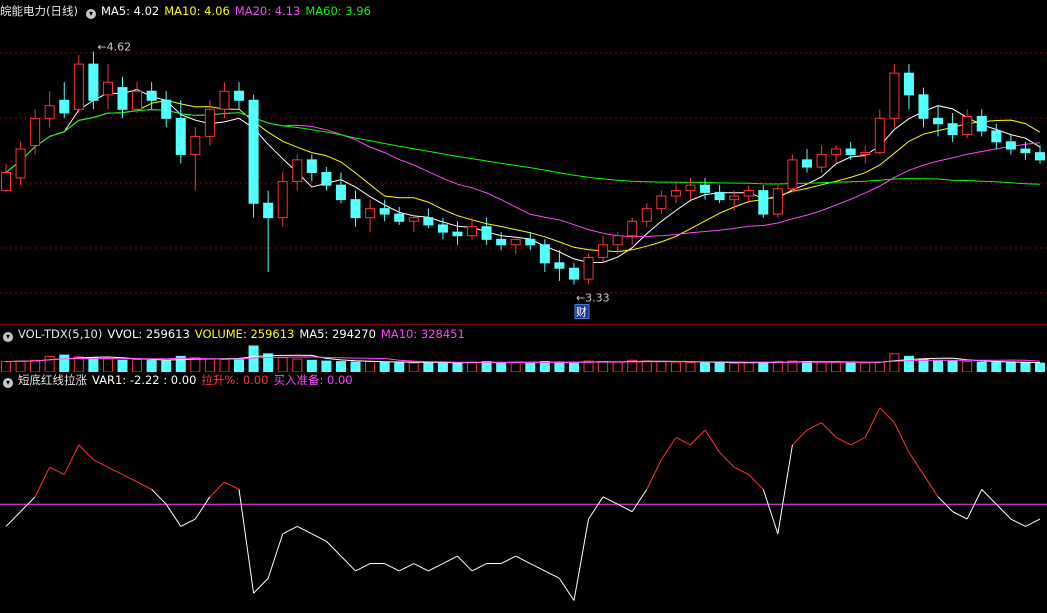 The height and width of the screenshot is (613, 1047). What do you see at coordinates (60, 334) in the screenshot?
I see `volume-title: VOL-TDX(5,10)` at bounding box center [60, 334].